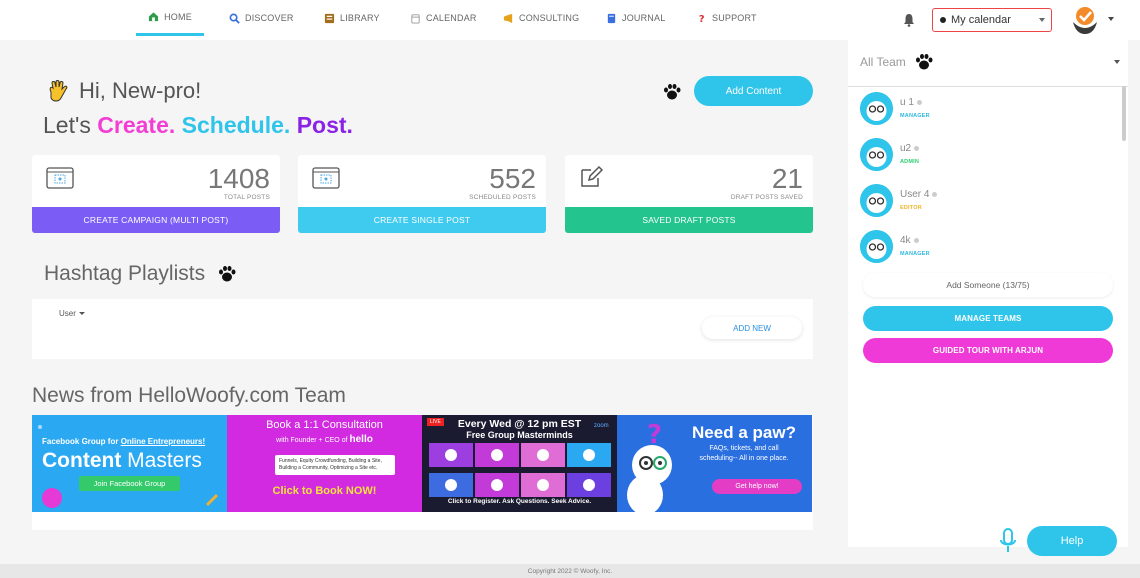 The width and height of the screenshot is (1140, 578). I want to click on scrollbar, so click(1124, 113).